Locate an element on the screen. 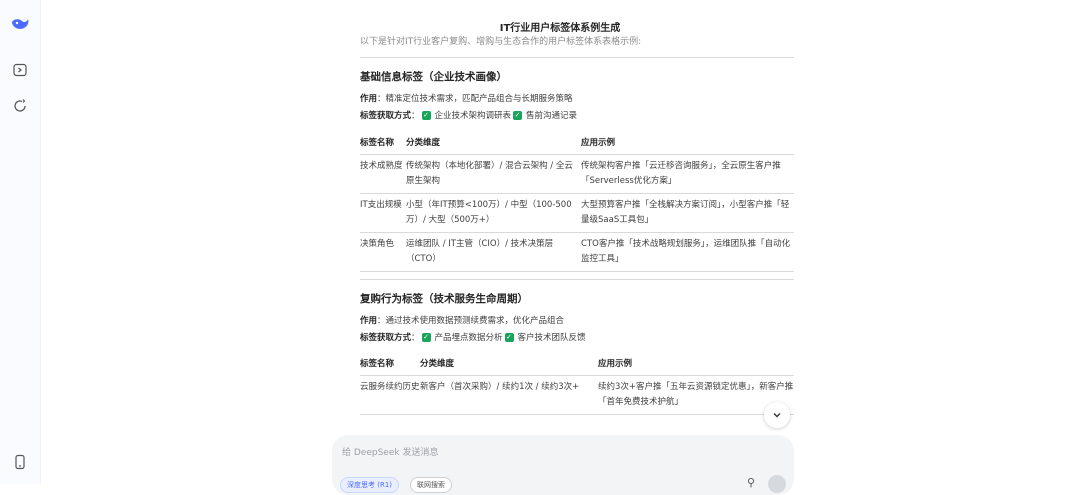 This screenshot has width=1080, height=495. new-chat-icon is located at coordinates (20, 106).